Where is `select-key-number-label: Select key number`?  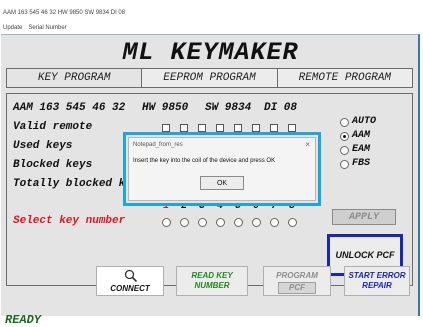 select-key-number-label: Select key number is located at coordinates (69, 221).